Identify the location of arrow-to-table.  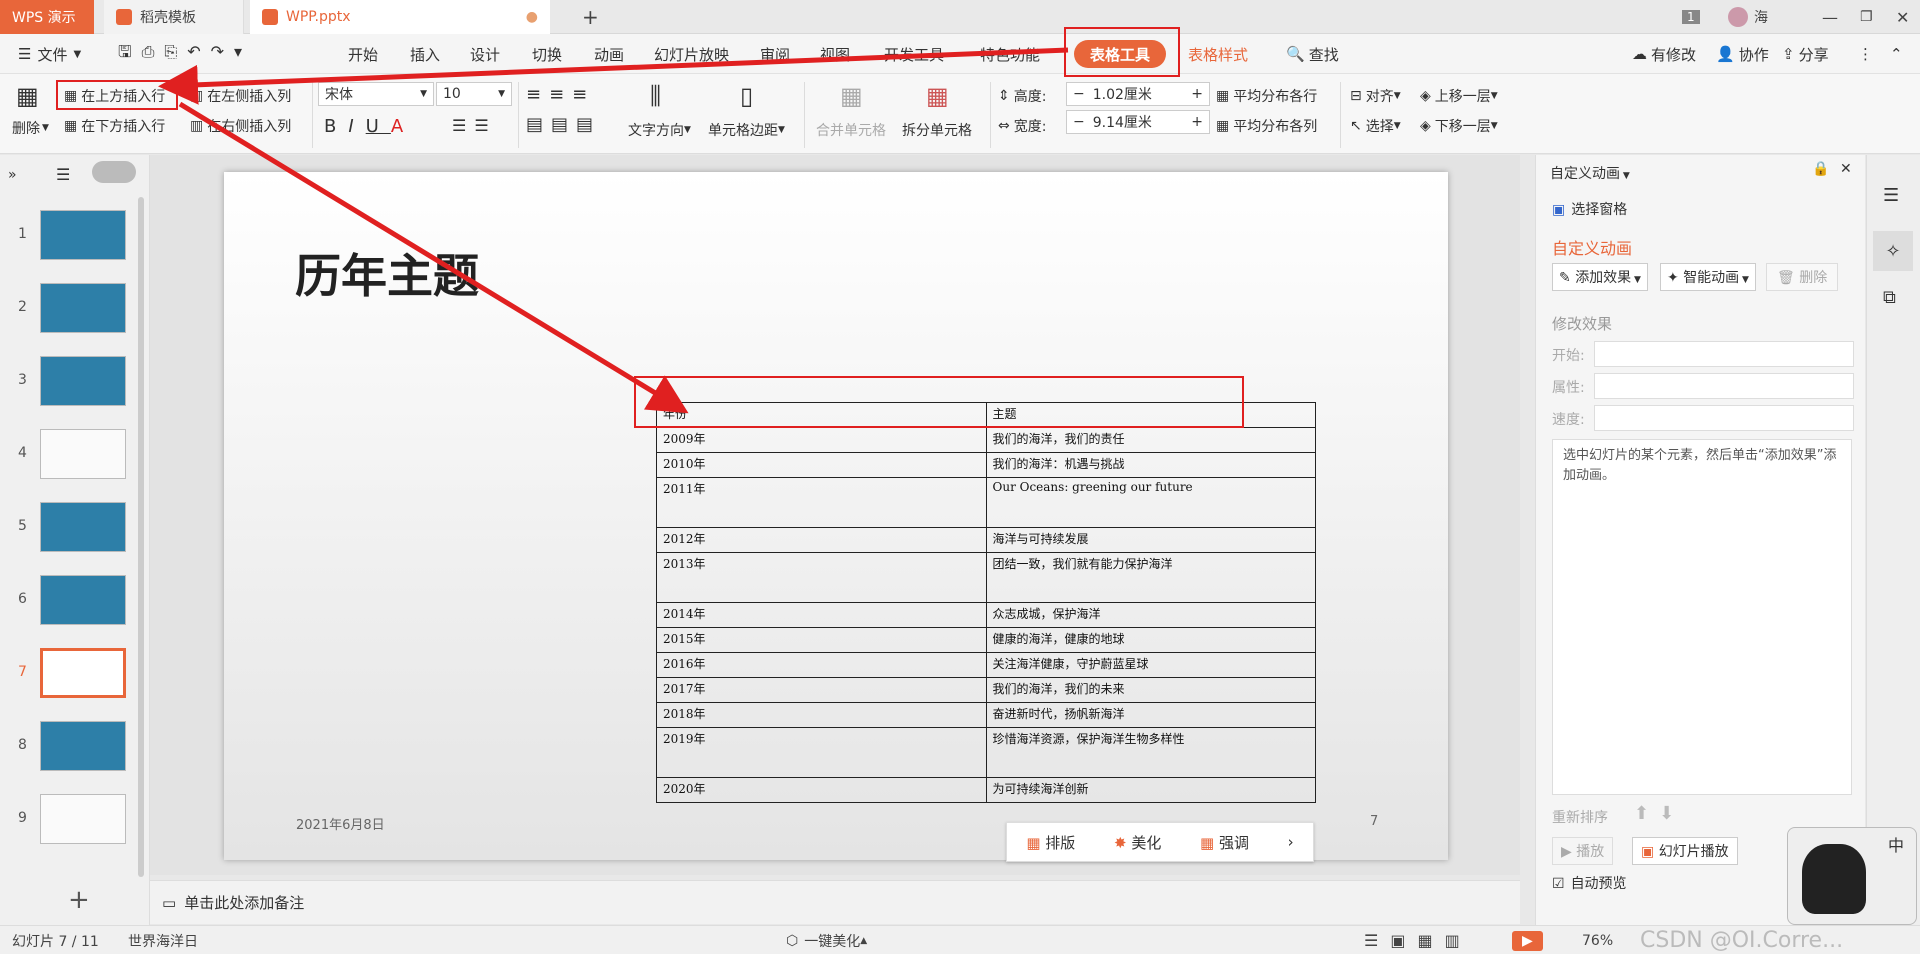
(433, 257).